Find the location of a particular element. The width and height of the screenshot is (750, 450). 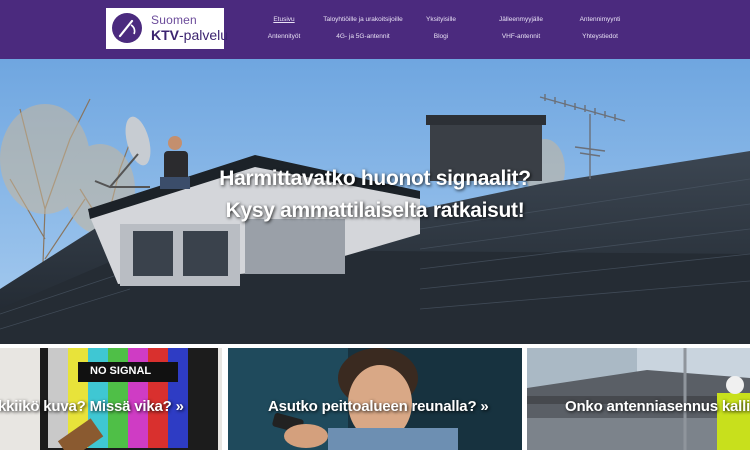

card-antenniasennus-label: Onko antenniasennus kallis is located at coordinates (657, 406).